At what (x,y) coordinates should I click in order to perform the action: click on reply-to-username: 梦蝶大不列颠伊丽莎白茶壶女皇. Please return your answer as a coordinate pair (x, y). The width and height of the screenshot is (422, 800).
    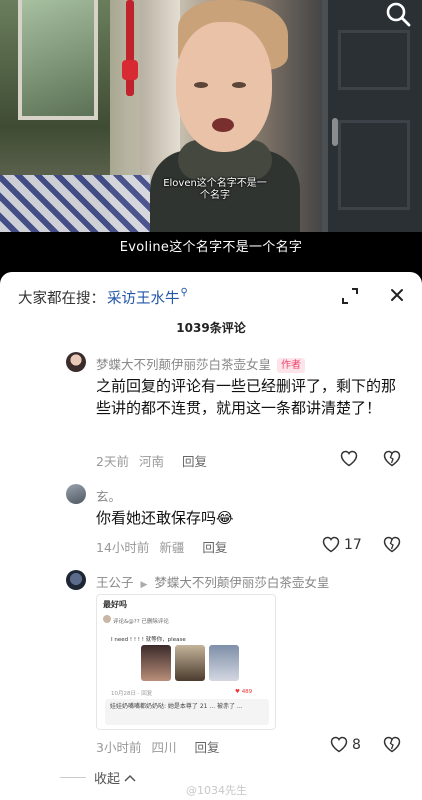
    Looking at the image, I should click on (241, 582).